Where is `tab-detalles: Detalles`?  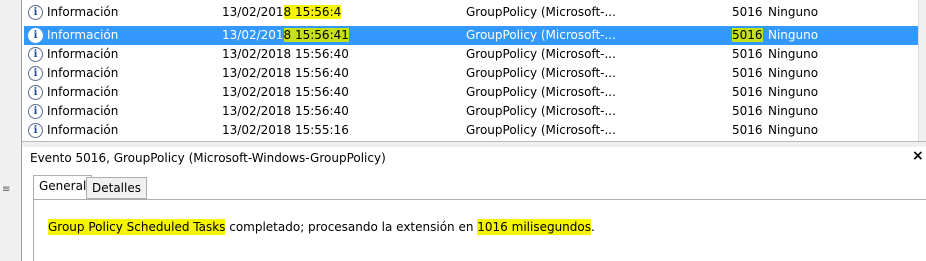 tab-detalles: Detalles is located at coordinates (116, 188).